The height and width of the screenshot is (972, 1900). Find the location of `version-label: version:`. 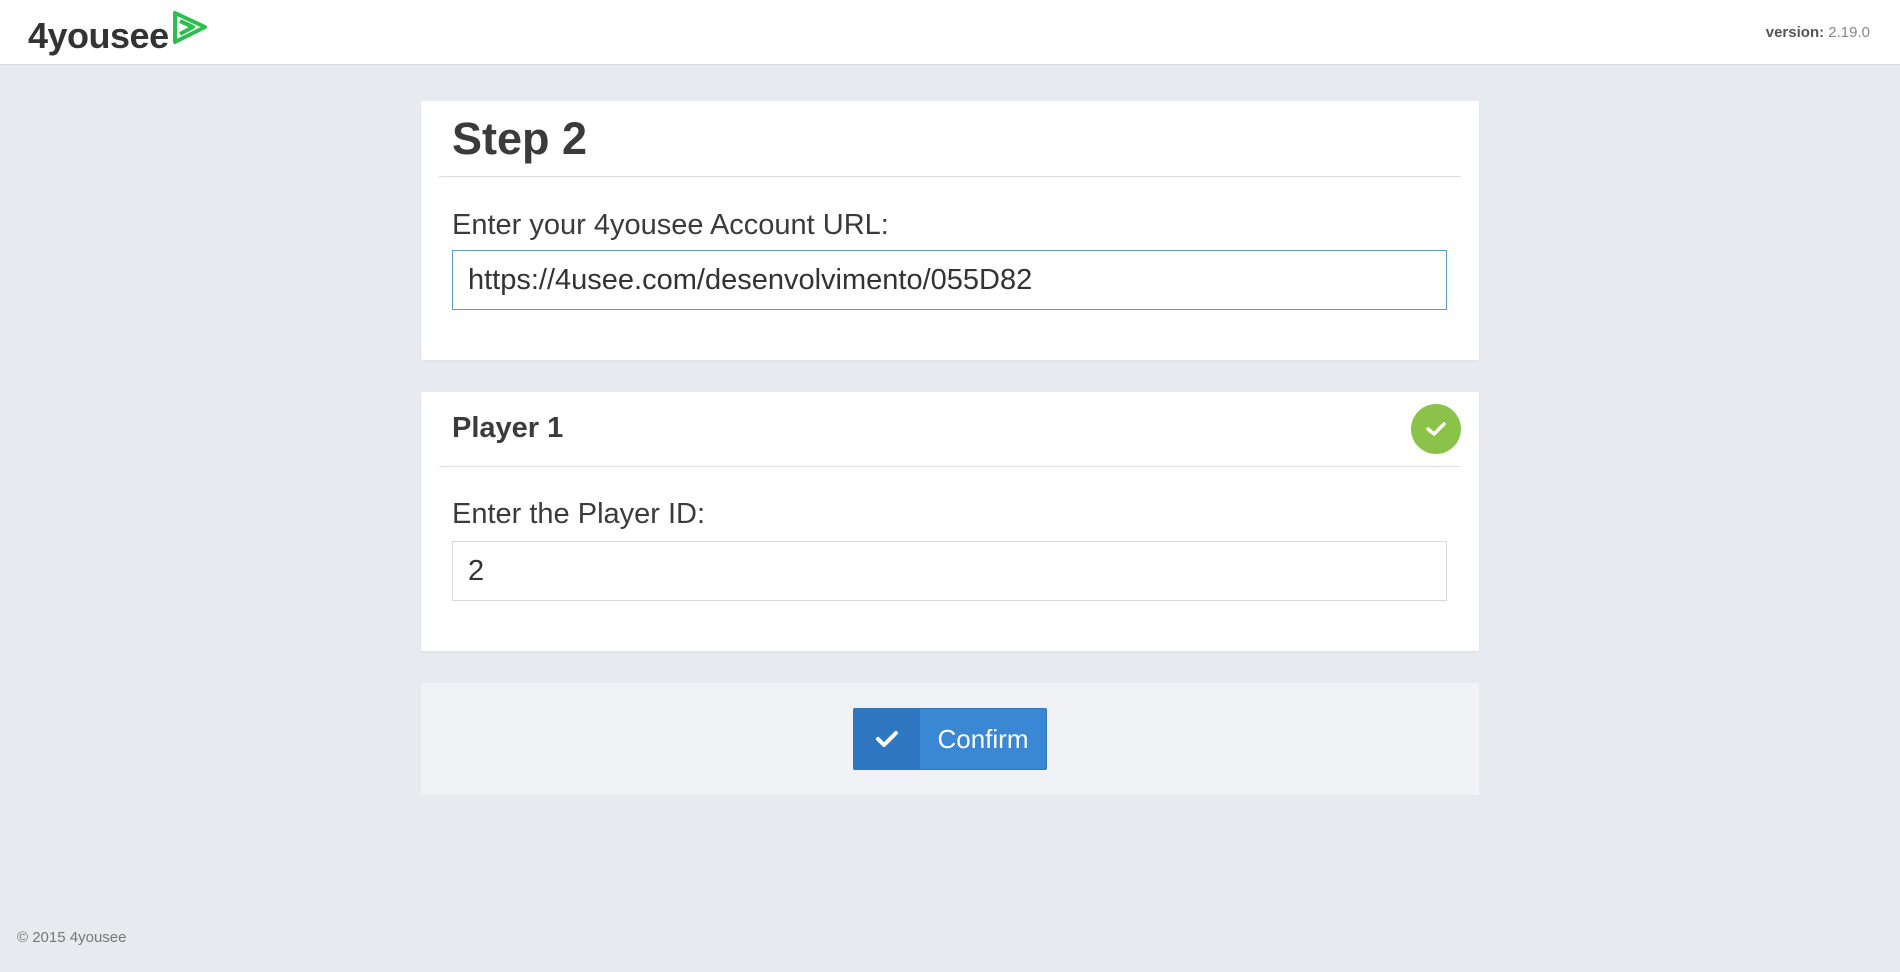

version-label: version: is located at coordinates (1795, 32).